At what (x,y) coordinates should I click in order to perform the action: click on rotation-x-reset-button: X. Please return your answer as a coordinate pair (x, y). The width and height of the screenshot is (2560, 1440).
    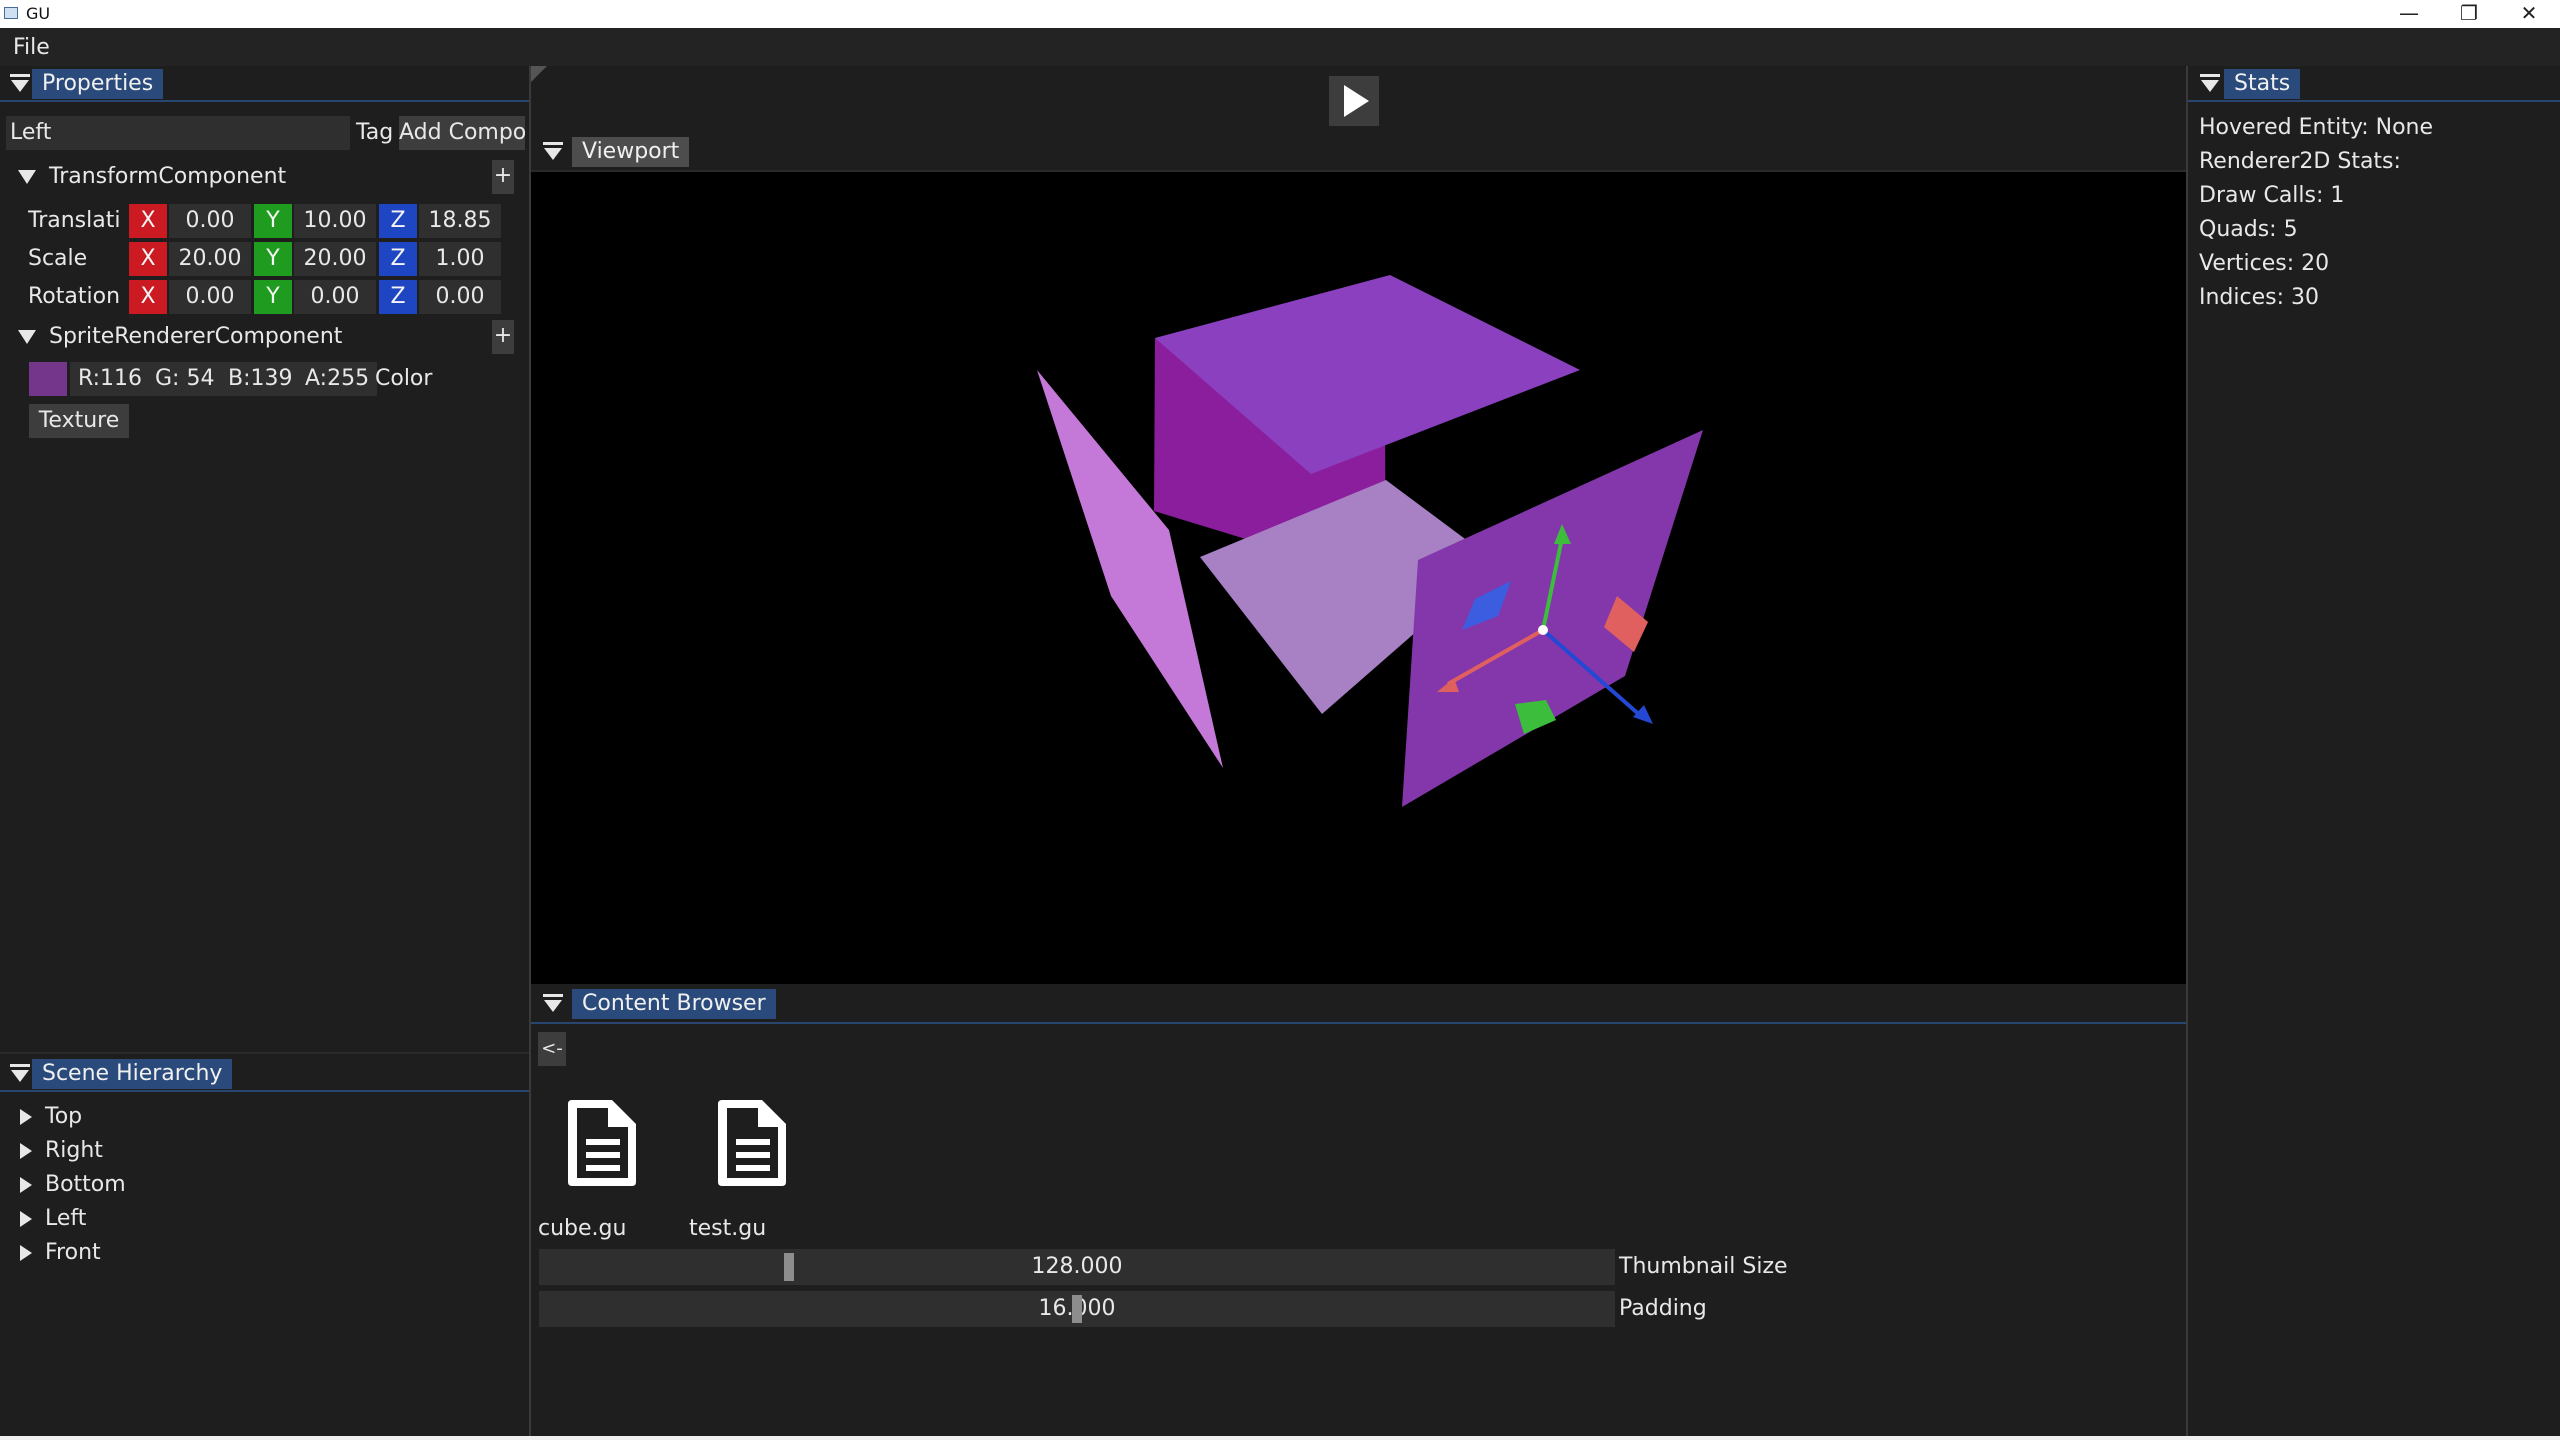
    Looking at the image, I should click on (148, 297).